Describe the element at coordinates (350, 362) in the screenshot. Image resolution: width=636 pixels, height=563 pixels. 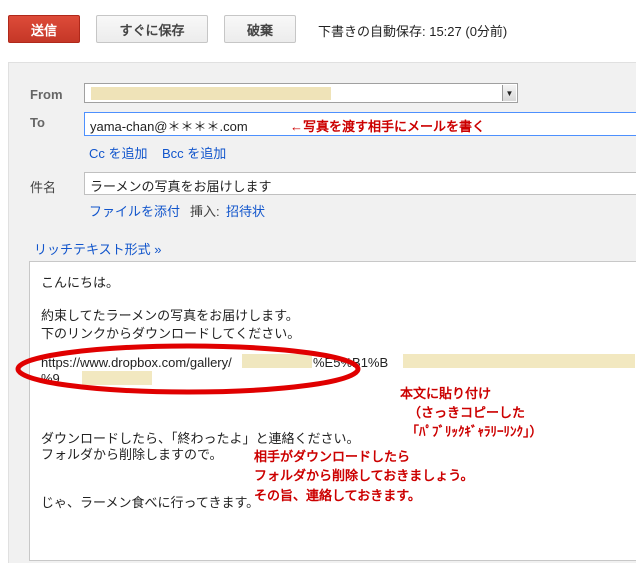
I see `gallery-link-mid: %E5%B1%B` at that location.